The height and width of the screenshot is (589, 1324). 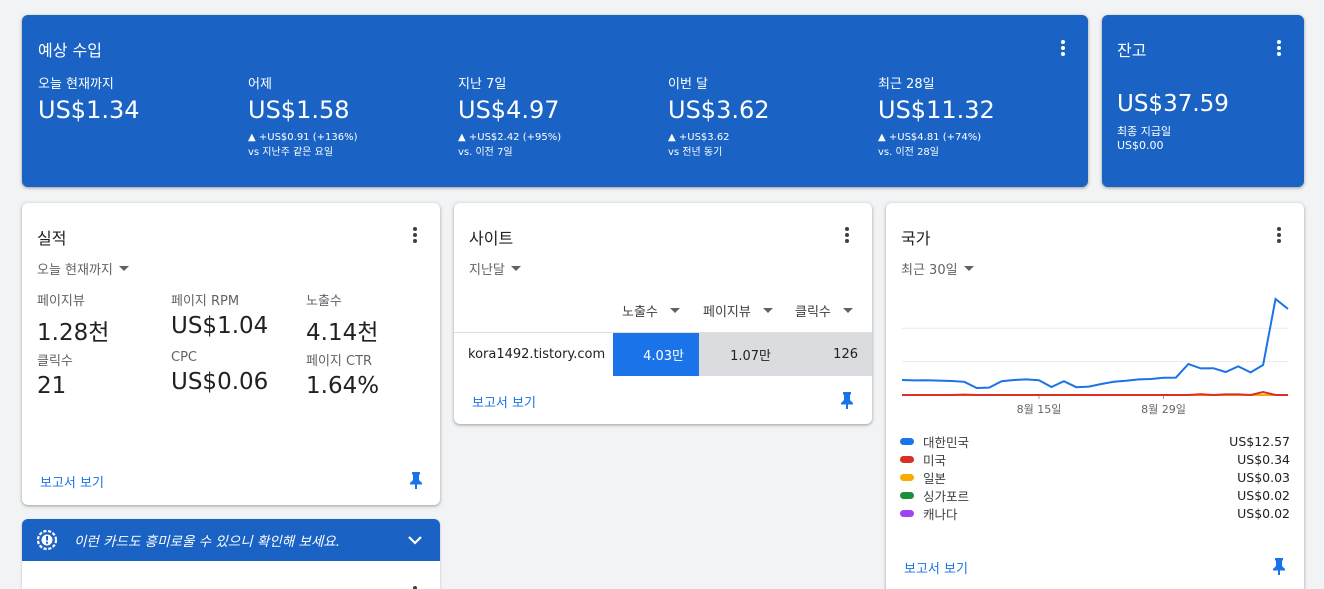 What do you see at coordinates (695, 152) in the screenshot?
I see `metric-compare: vs 전년 동기` at bounding box center [695, 152].